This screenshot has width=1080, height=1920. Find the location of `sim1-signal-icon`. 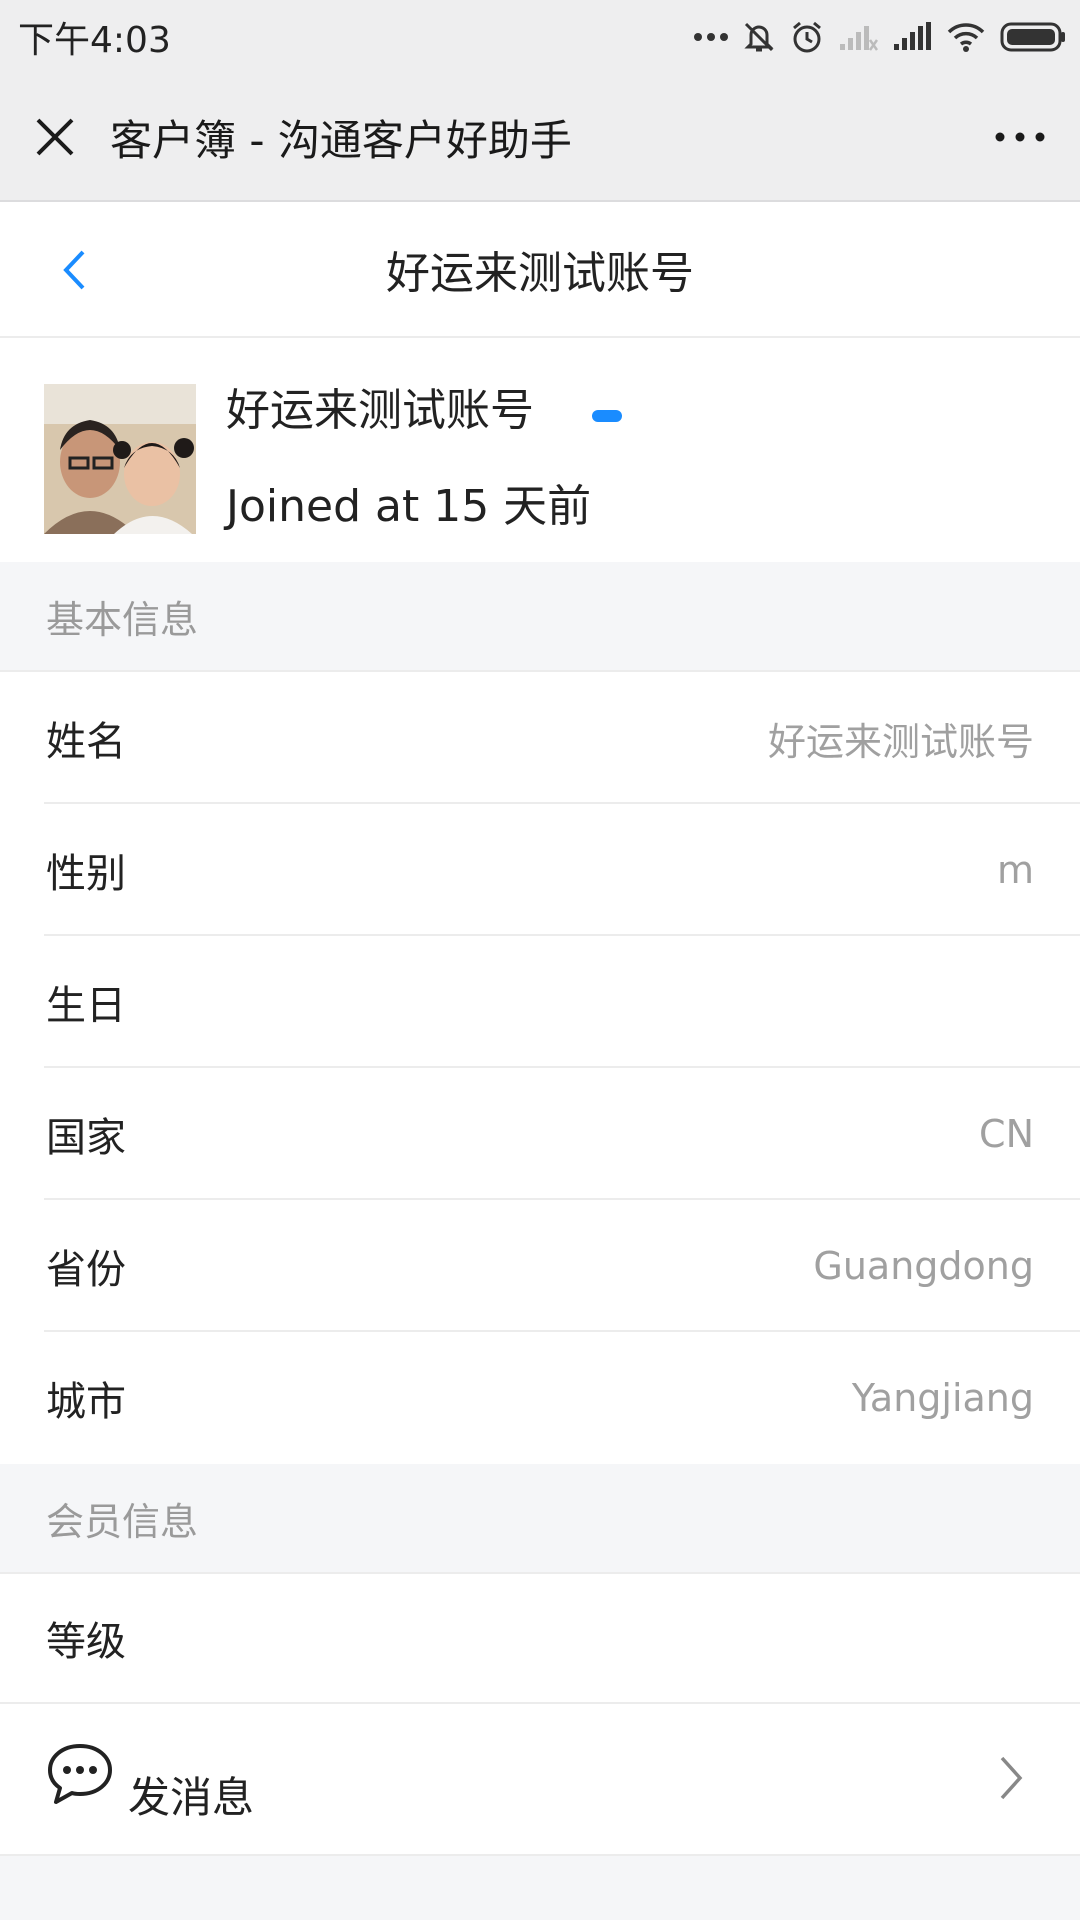

sim1-signal-icon is located at coordinates (859, 38).